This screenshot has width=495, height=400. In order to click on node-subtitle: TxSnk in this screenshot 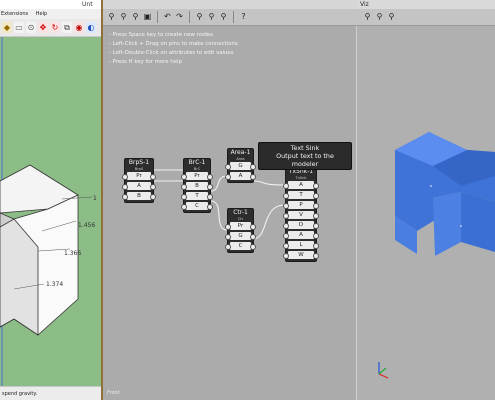, I will do `click(301, 178)`.